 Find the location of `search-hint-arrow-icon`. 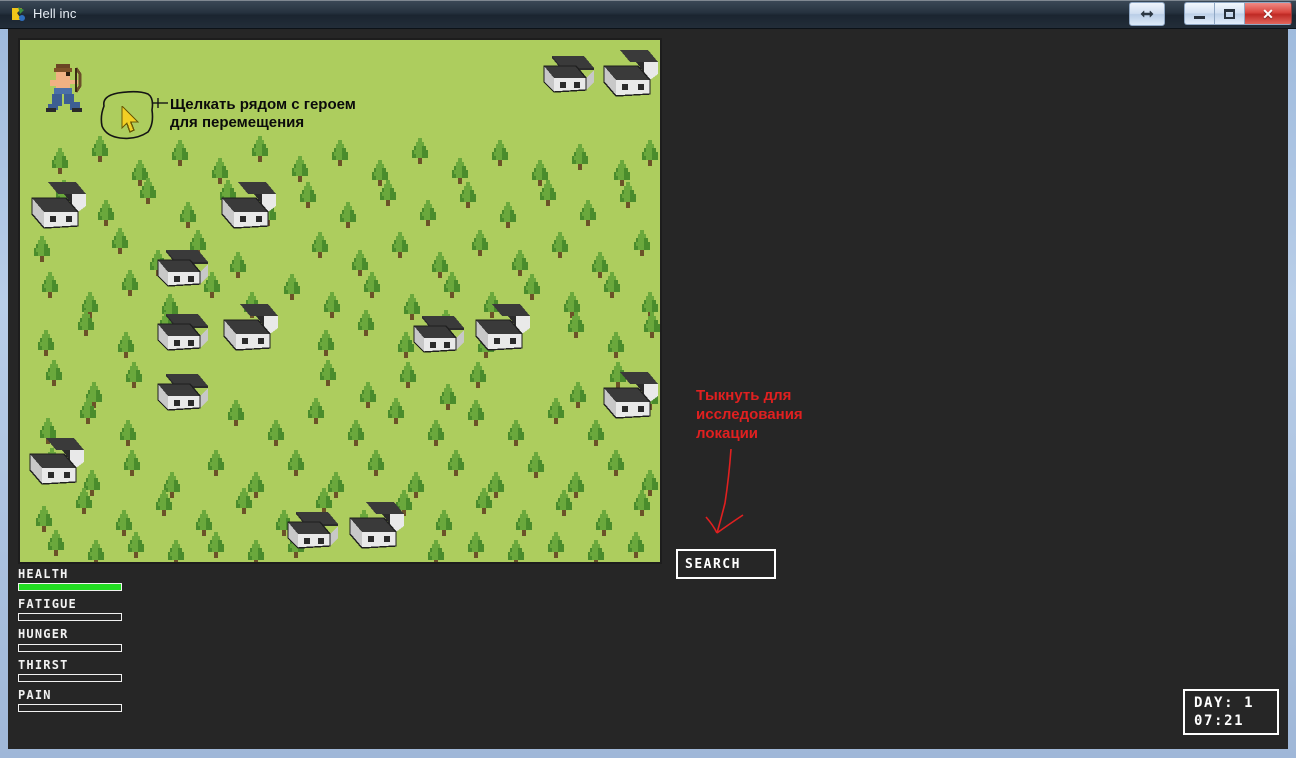

search-hint-arrow-icon is located at coordinates (724, 491).